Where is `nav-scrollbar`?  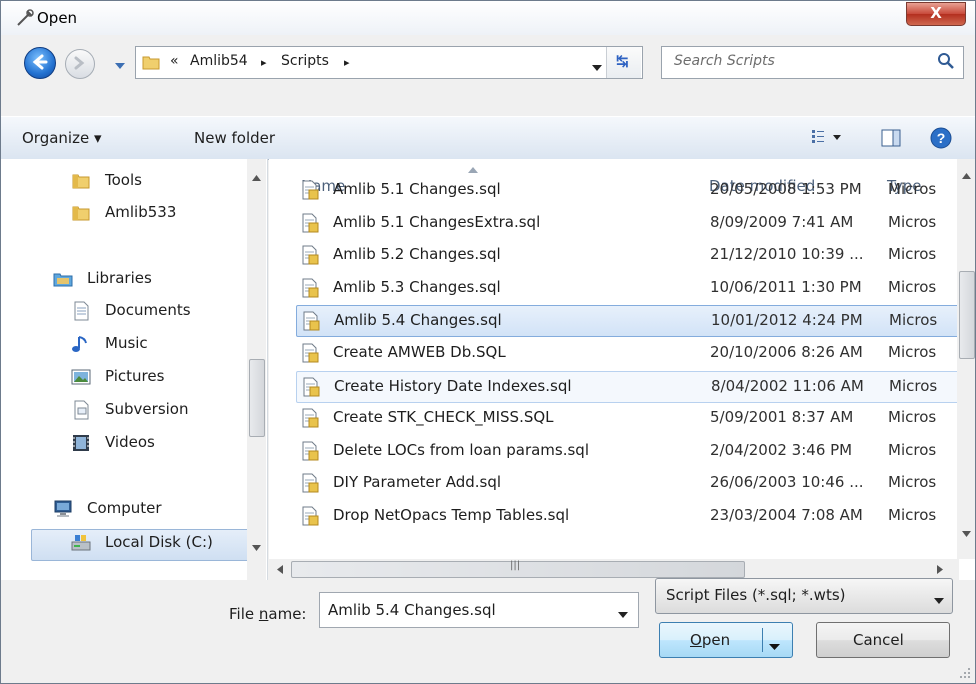
nav-scrollbar is located at coordinates (256, 369).